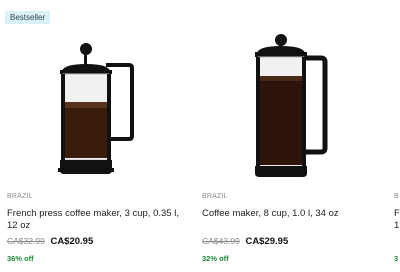 The image size is (400, 272). What do you see at coordinates (396, 258) in the screenshot?
I see `discount-label: 3` at bounding box center [396, 258].